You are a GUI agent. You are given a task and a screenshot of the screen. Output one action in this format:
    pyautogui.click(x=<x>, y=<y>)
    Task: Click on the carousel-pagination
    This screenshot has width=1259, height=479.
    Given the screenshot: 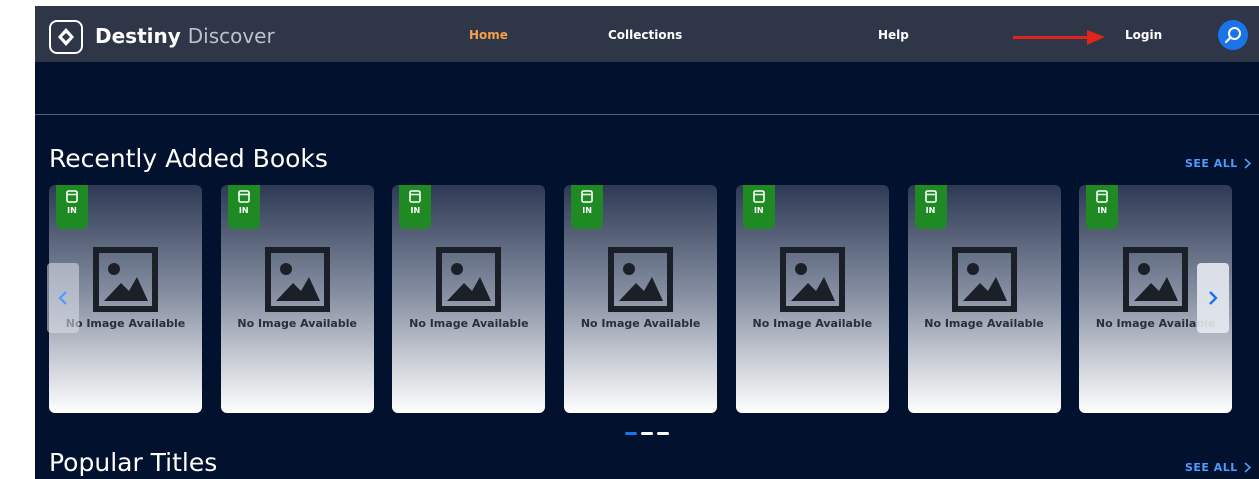 What is the action you would take?
    pyautogui.click(x=647, y=433)
    